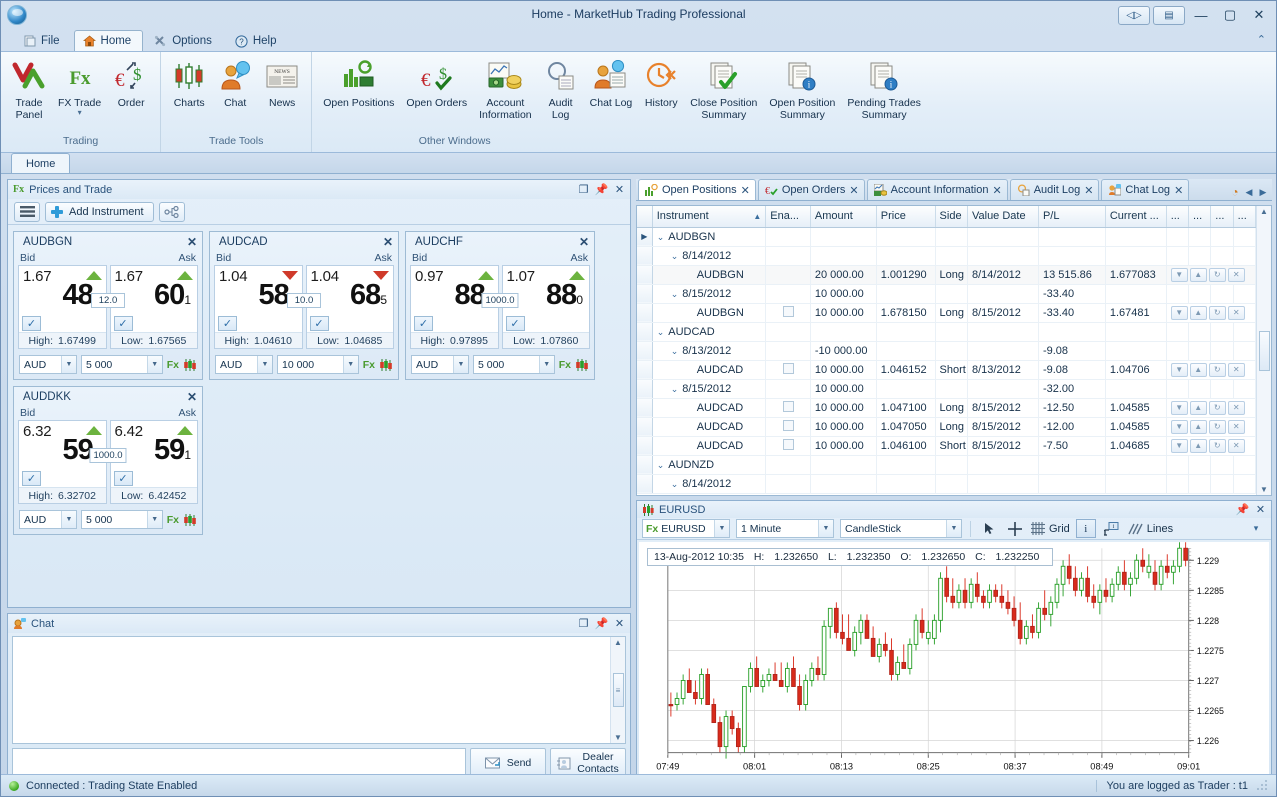 The height and width of the screenshot is (797, 1277). What do you see at coordinates (1072, 217) in the screenshot?
I see `column-pl: P/L` at bounding box center [1072, 217].